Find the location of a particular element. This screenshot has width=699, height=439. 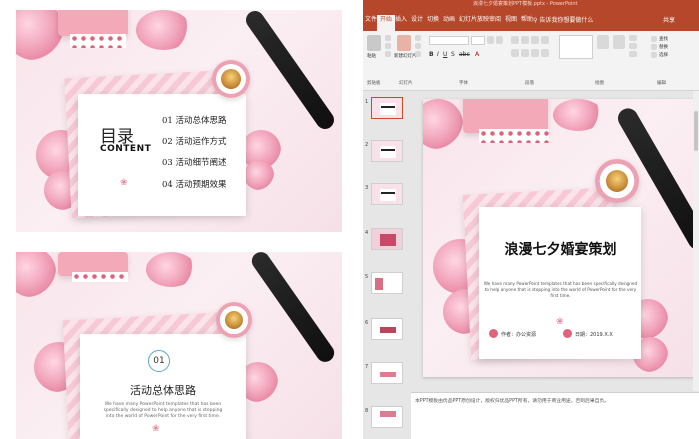

tab-slideshow: 幻灯片放映 is located at coordinates (474, 20).